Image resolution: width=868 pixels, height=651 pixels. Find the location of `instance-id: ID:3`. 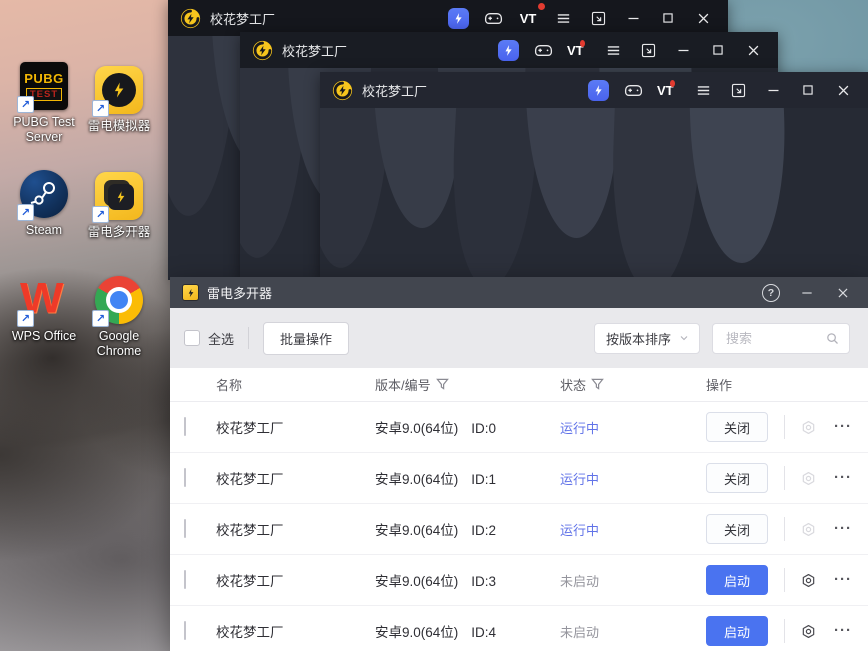

instance-id: ID:3 is located at coordinates (484, 581).